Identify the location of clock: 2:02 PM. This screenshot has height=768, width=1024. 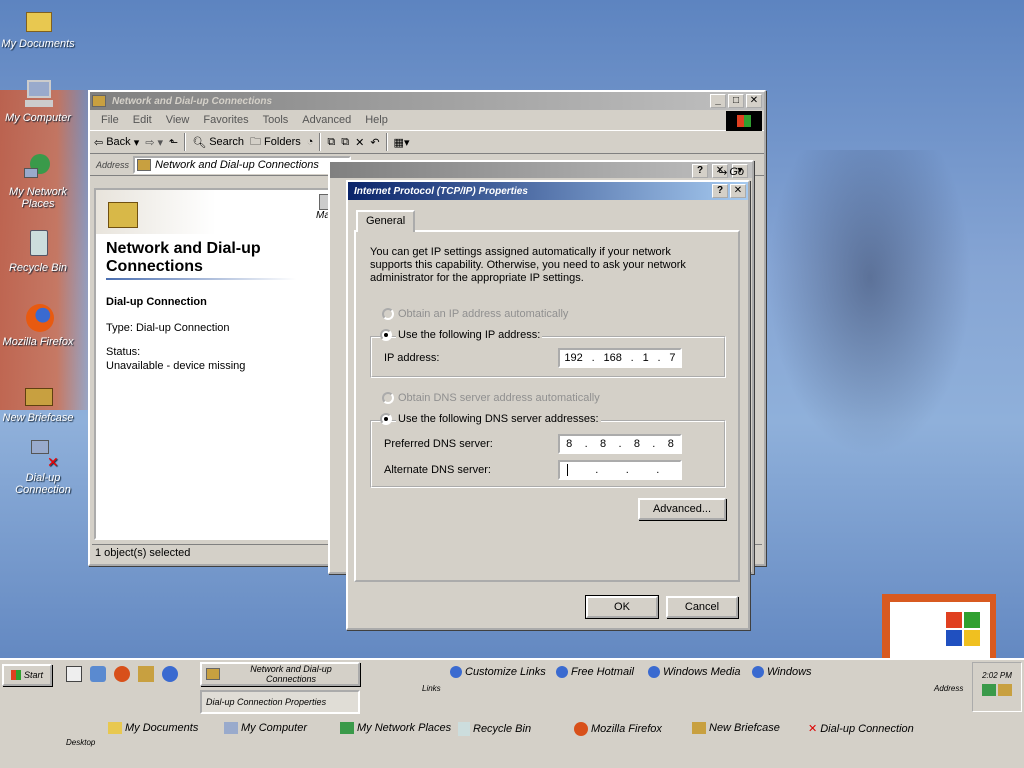
(997, 675).